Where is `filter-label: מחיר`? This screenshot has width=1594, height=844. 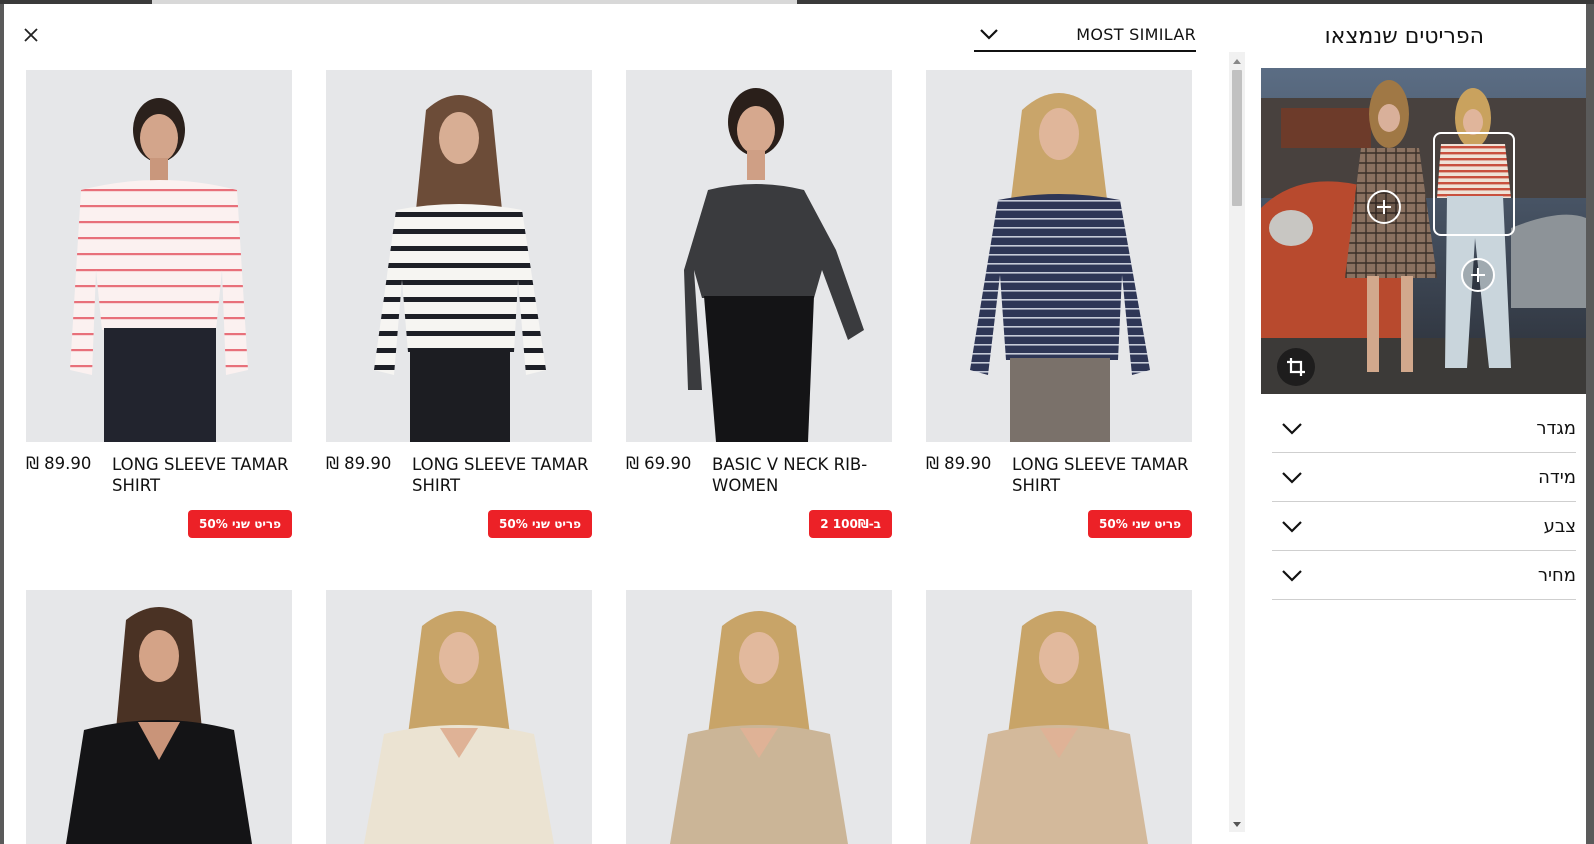 filter-label: מחיר is located at coordinates (1556, 575).